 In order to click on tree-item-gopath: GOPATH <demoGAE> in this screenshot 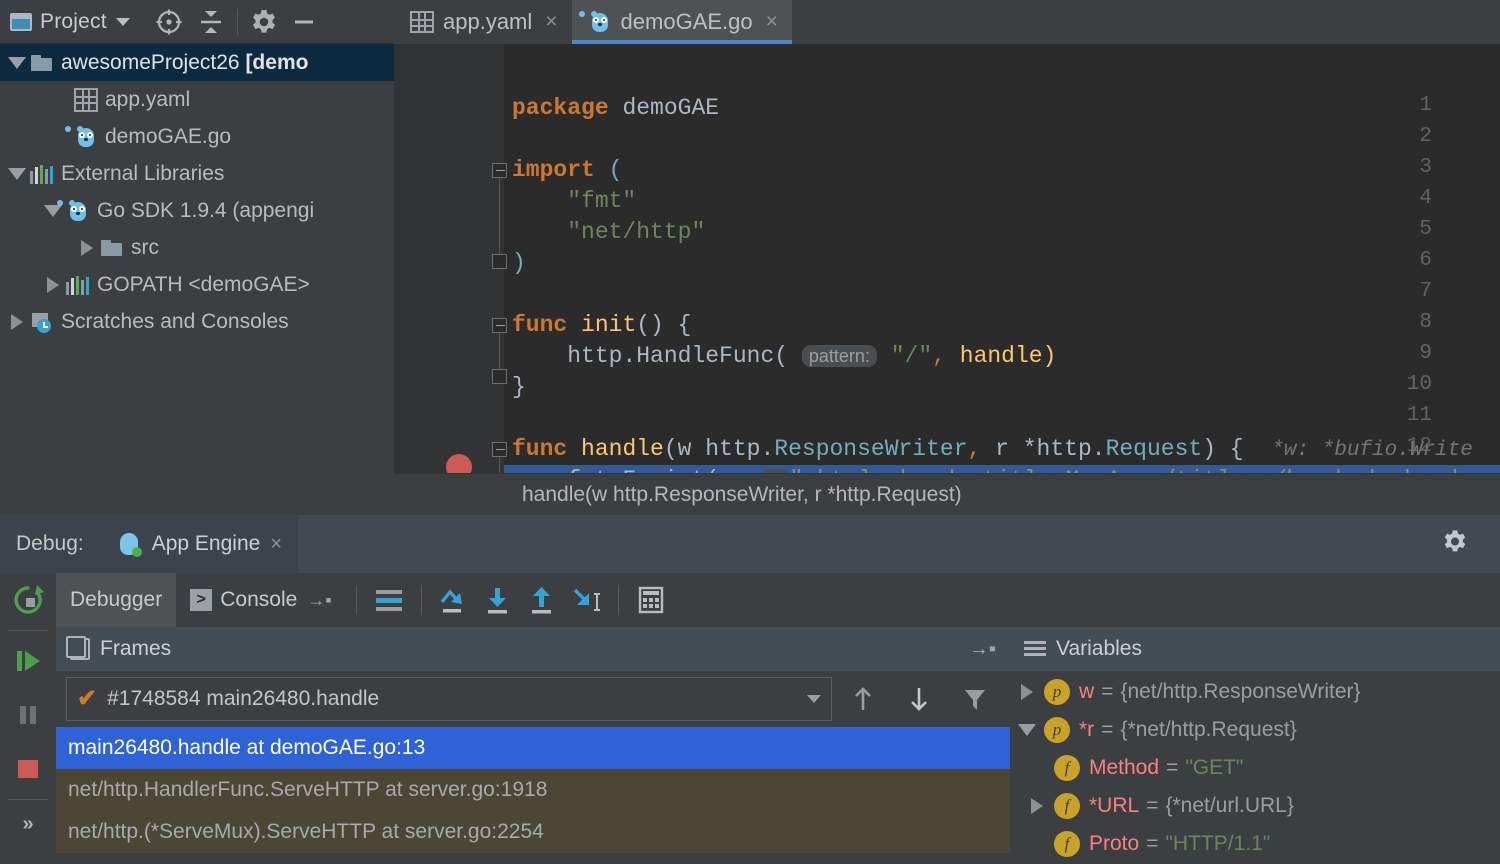, I will do `click(197, 284)`.